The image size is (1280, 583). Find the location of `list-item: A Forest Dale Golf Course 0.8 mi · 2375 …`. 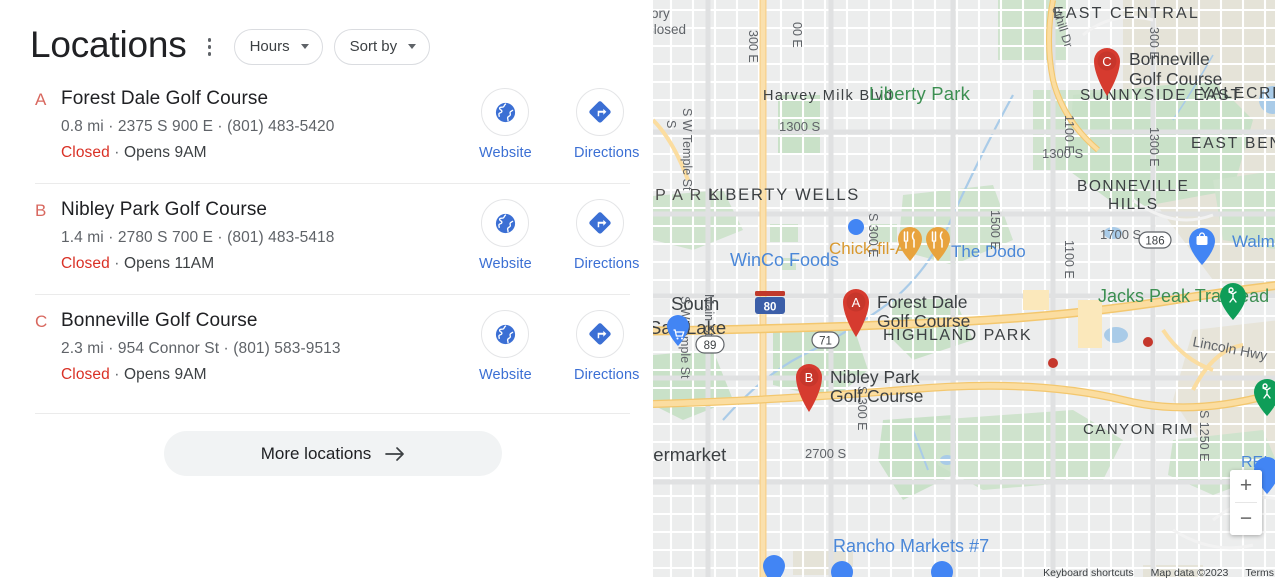

list-item: A Forest Dale Golf Course 0.8 mi · 2375 … is located at coordinates (326, 127).